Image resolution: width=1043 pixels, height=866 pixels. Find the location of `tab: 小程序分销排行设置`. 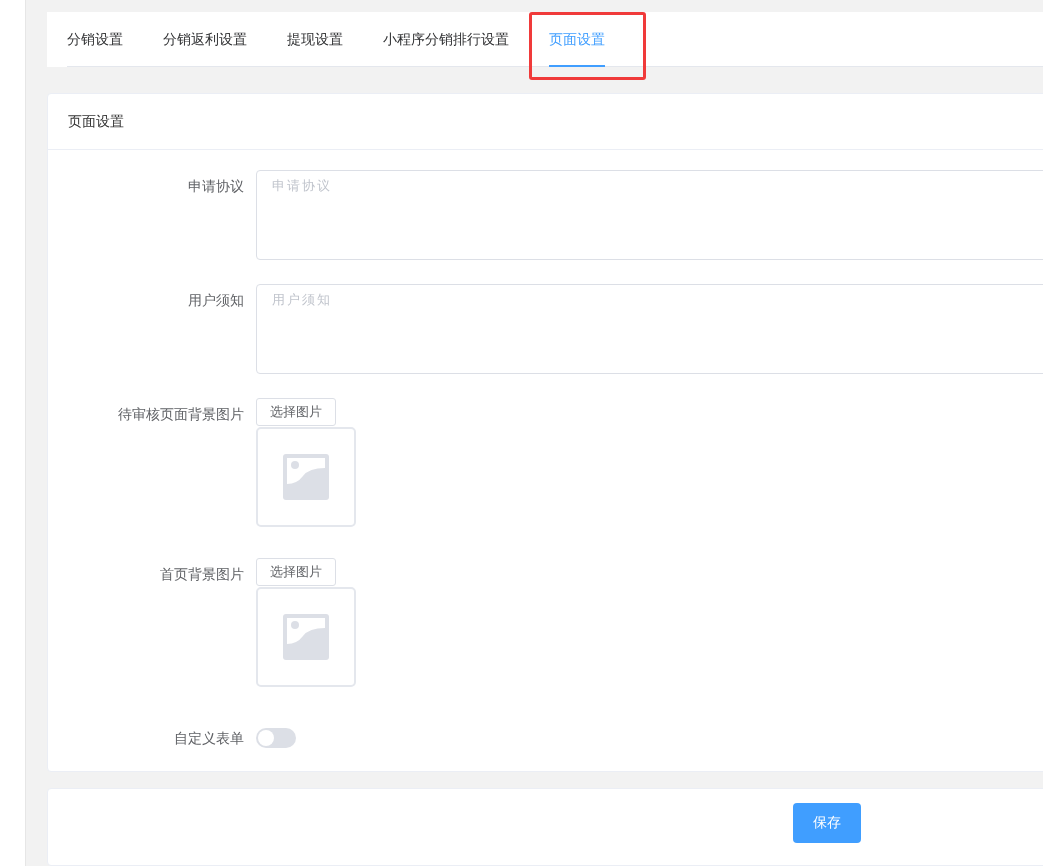

tab: 小程序分销排行设置 is located at coordinates (446, 39).